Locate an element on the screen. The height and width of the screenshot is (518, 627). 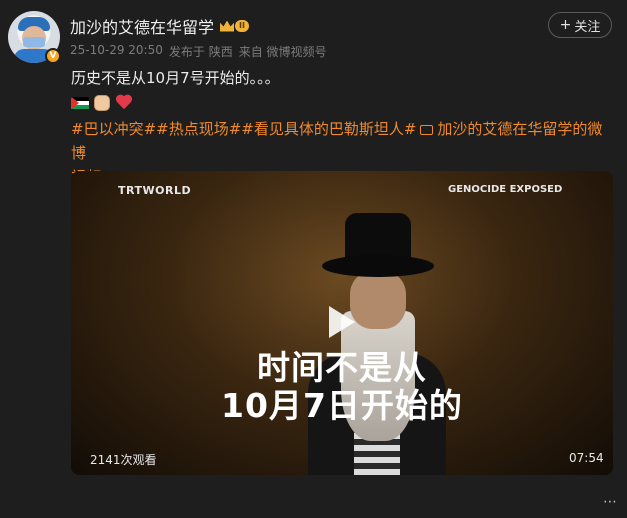
video-duration: 07:54 is located at coordinates (586, 458).